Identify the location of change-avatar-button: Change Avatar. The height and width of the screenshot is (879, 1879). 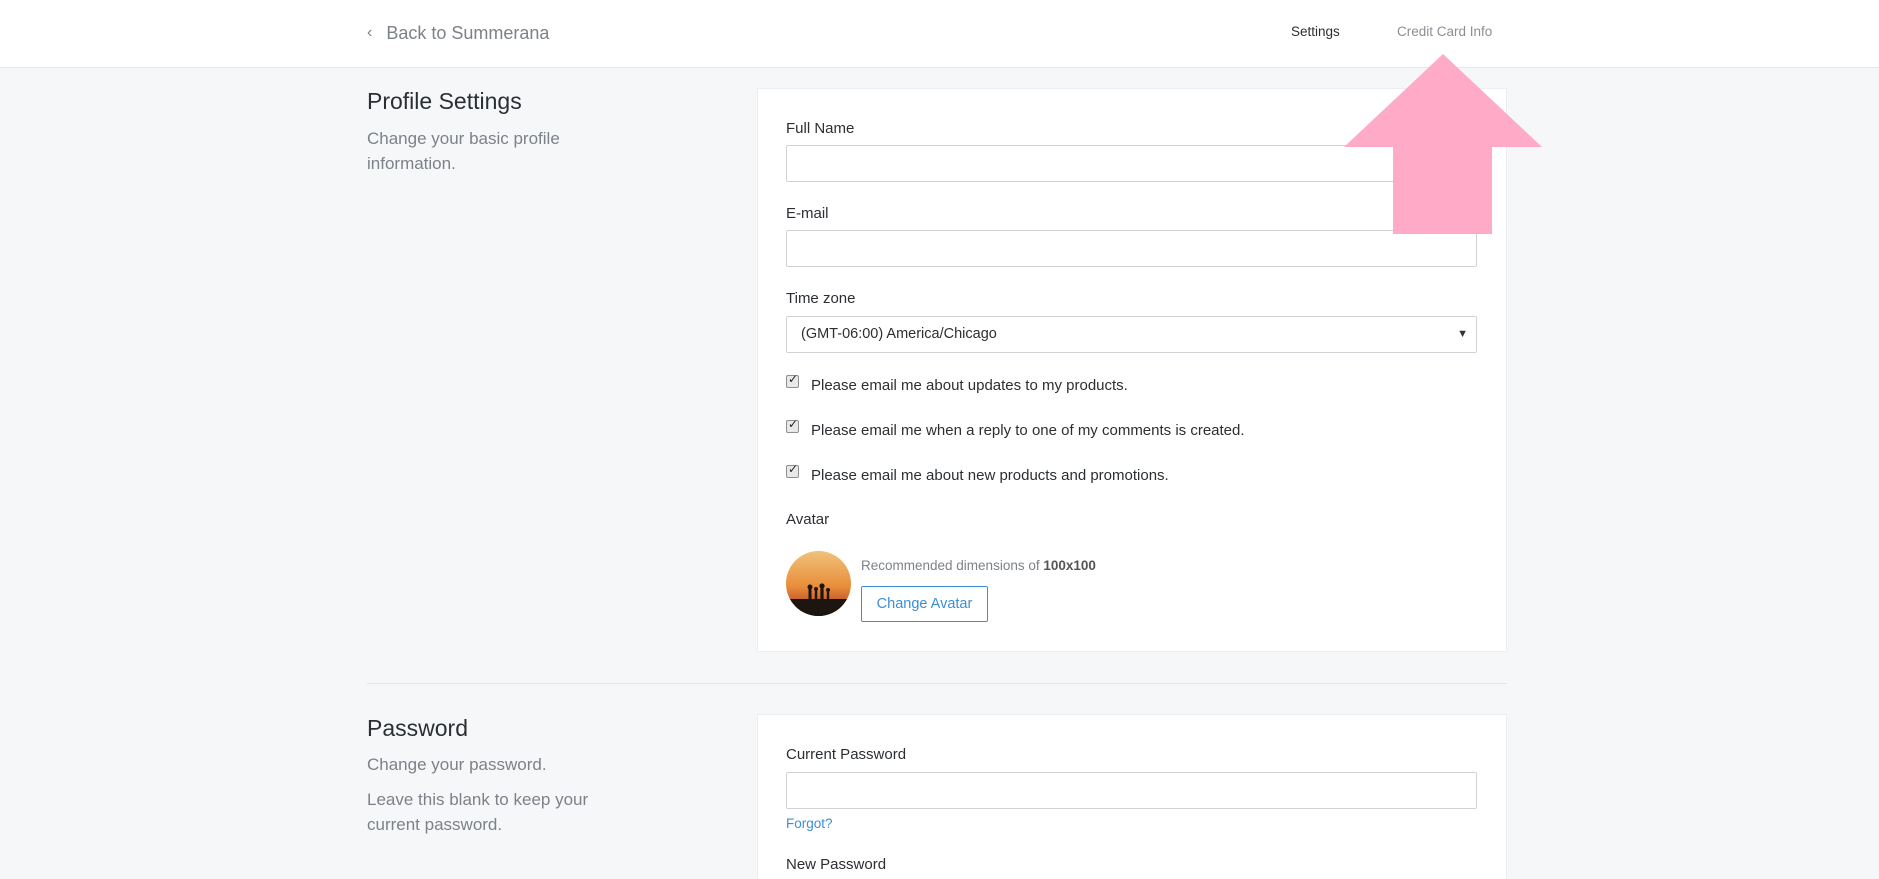
(924, 604).